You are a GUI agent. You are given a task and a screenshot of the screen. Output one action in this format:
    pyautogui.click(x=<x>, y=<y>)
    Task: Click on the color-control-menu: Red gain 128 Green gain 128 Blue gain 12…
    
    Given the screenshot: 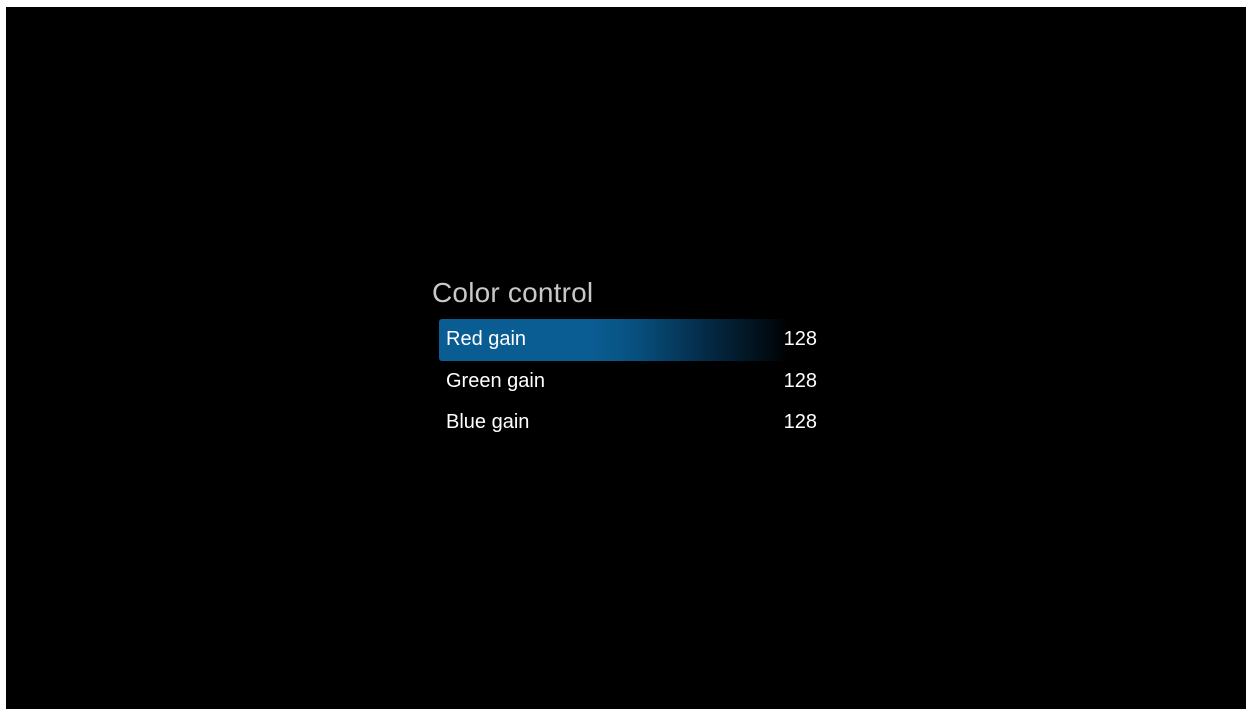 What is the action you would take?
    pyautogui.click(x=632, y=381)
    